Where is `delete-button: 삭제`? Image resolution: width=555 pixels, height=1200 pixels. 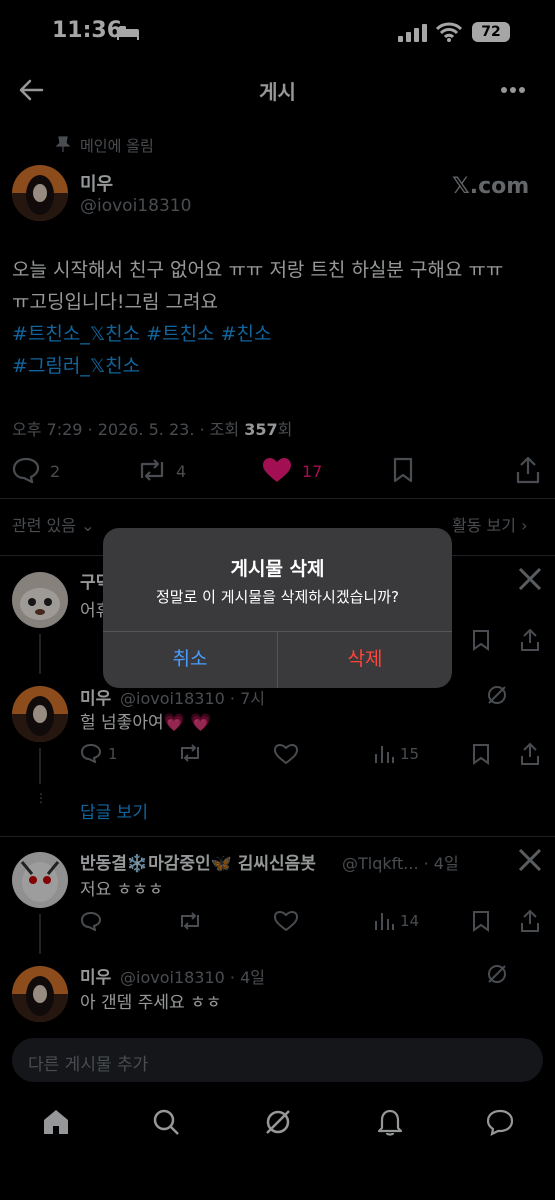
delete-button: 삭제 is located at coordinates (365, 659).